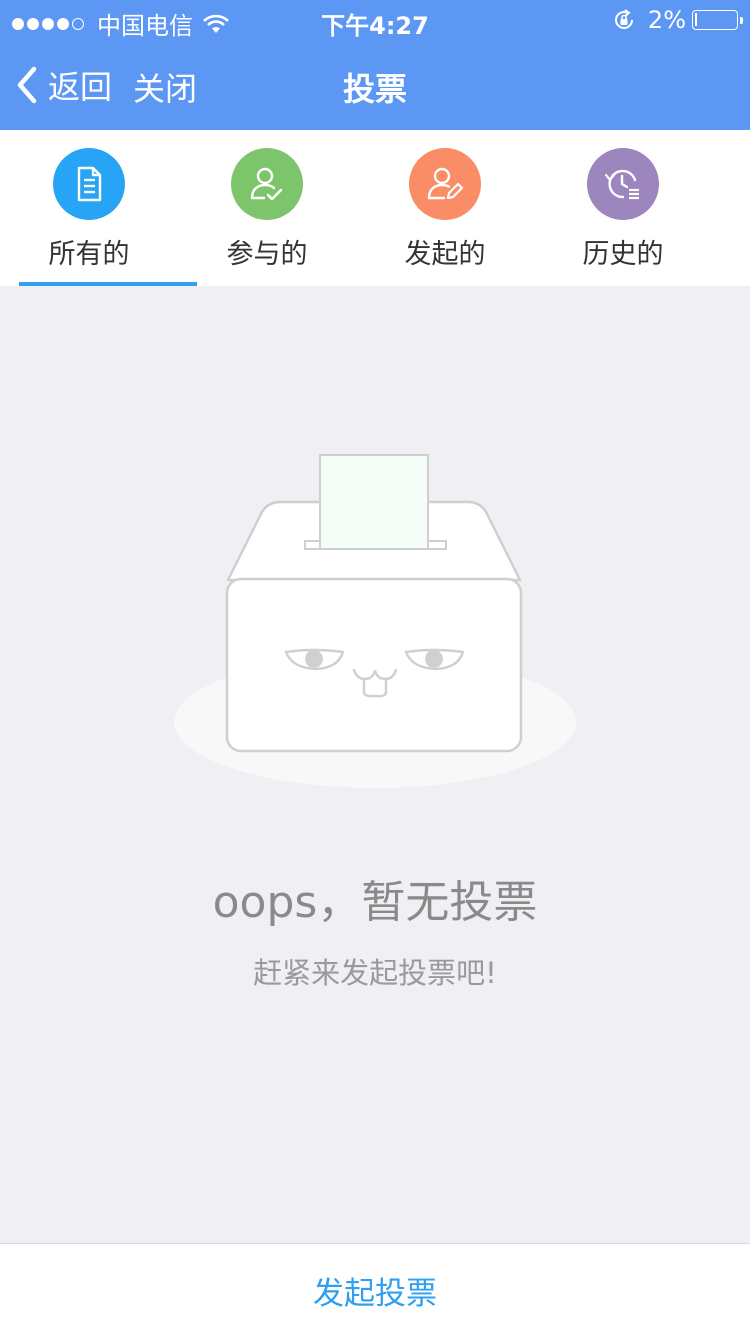  I want to click on empty-state-title: oops，暂无投票, so click(375, 902).